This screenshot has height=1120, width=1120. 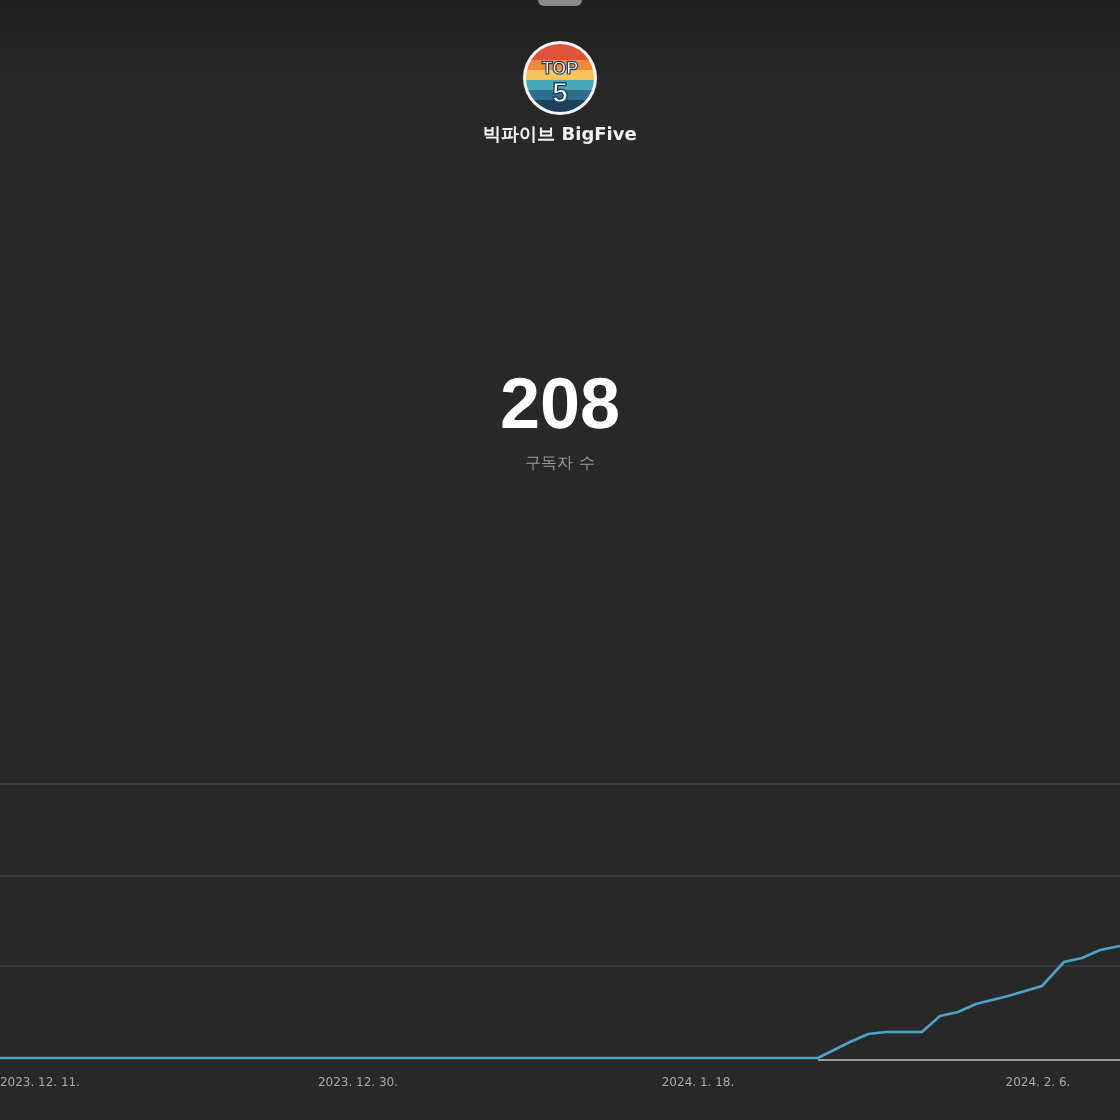 What do you see at coordinates (560, 136) in the screenshot?
I see `channel-name: 빅파이브 BigFive` at bounding box center [560, 136].